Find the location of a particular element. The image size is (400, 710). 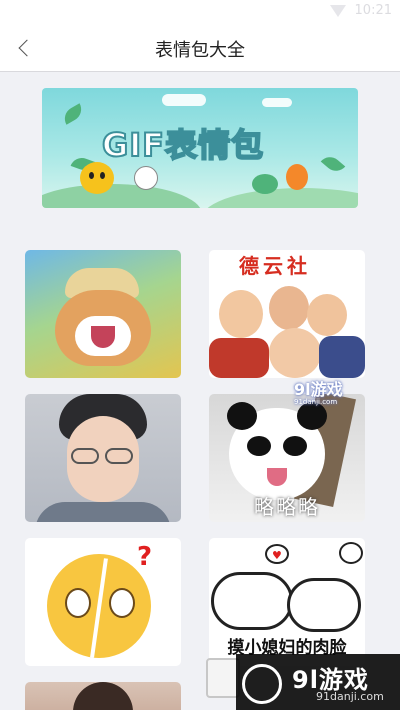

card-caption: 略略略 is located at coordinates (287, 507).